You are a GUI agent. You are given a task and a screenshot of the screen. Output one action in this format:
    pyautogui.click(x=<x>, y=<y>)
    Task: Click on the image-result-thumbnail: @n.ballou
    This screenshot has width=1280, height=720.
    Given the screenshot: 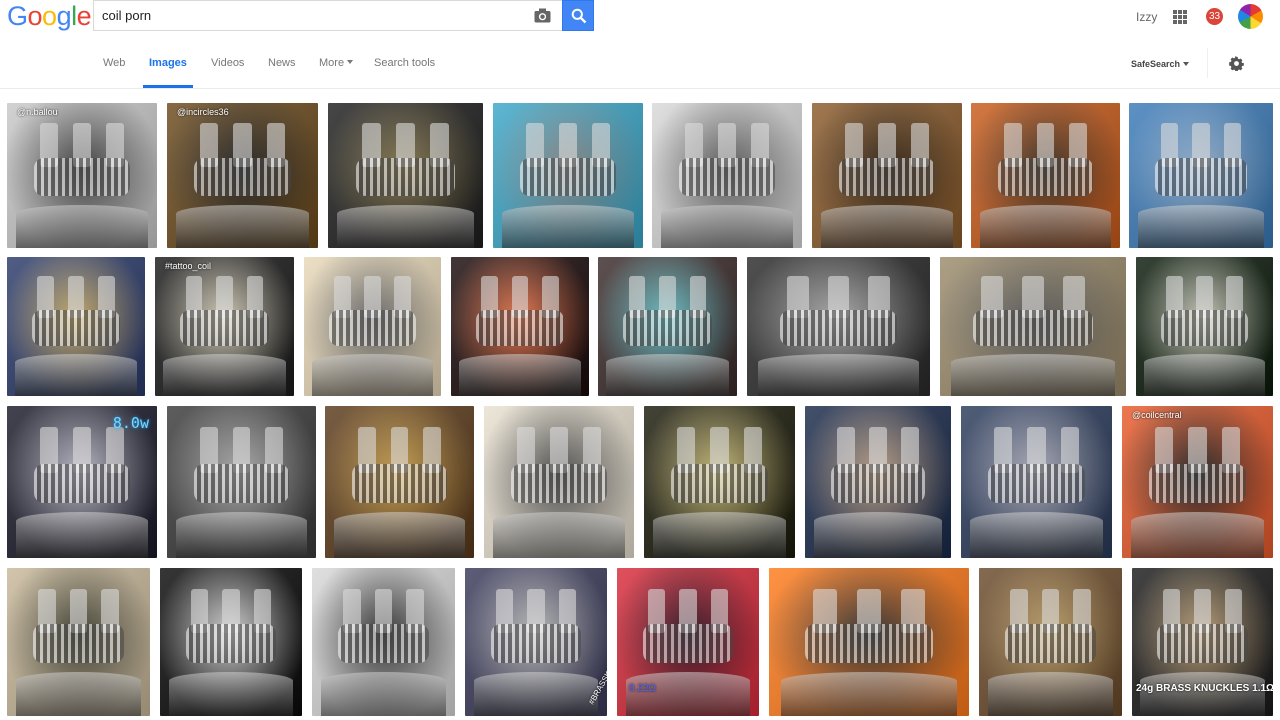 What is the action you would take?
    pyautogui.click(x=82, y=175)
    